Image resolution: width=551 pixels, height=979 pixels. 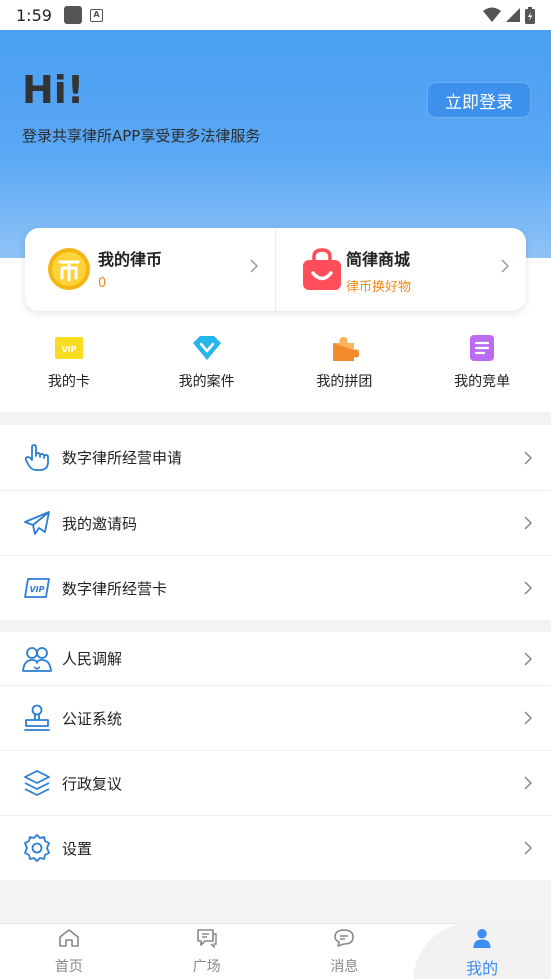 I want to click on quick-actions: VIP 我的卡 我的案件 我的拼团 我的竞单, so click(x=275, y=366).